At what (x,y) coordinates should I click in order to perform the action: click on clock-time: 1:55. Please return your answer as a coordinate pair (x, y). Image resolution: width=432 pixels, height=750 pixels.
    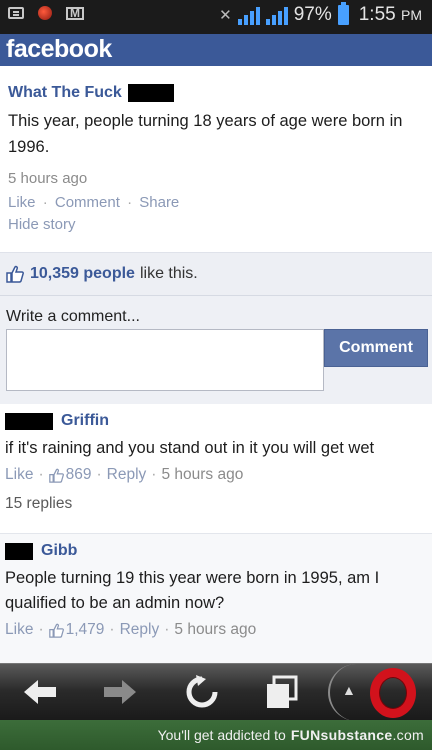
    Looking at the image, I should click on (377, 14).